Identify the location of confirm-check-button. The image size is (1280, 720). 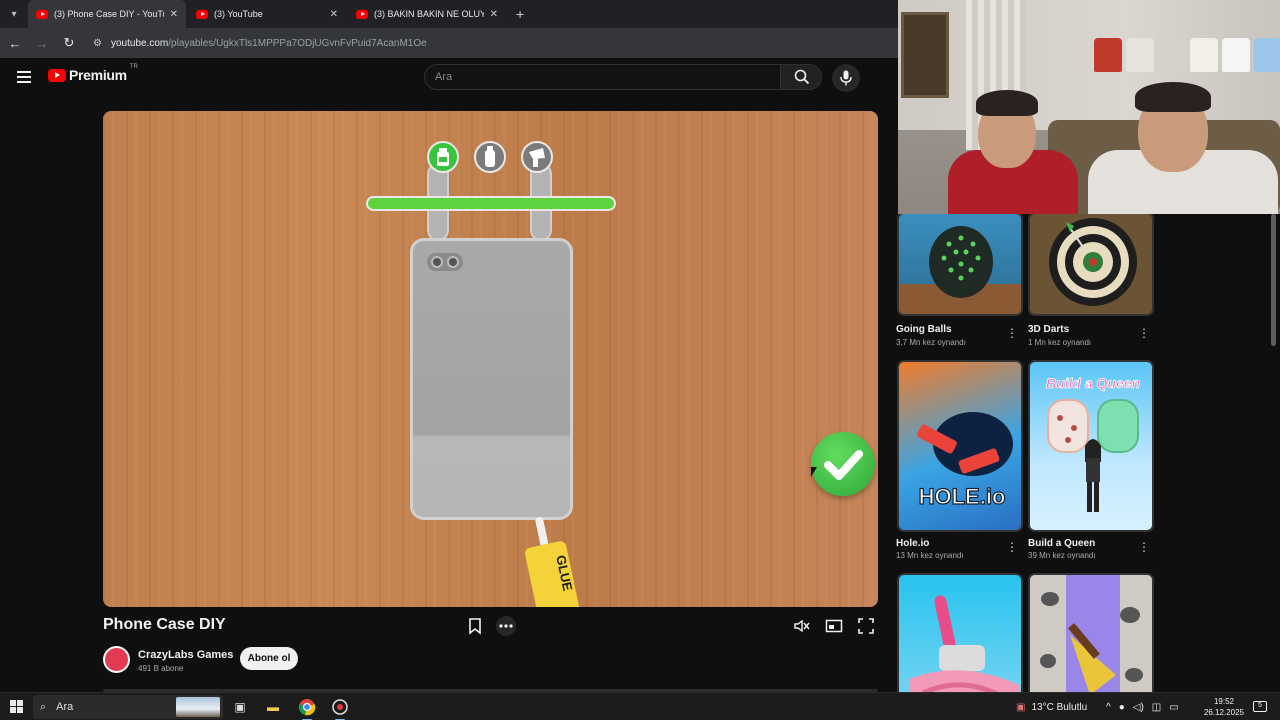
(843, 464).